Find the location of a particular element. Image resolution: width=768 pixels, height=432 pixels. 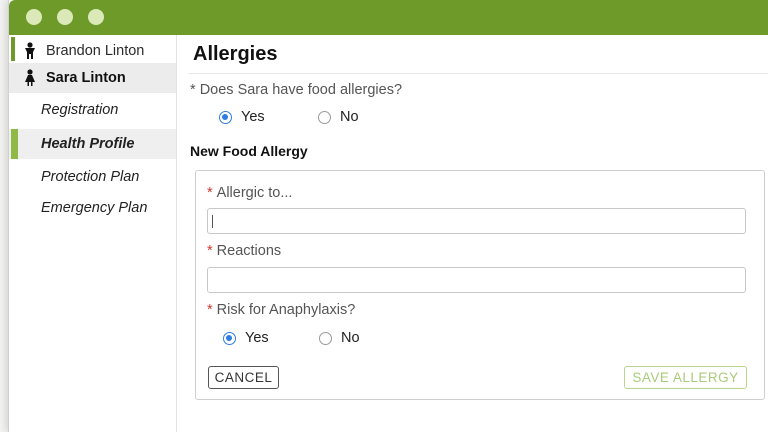

sidebar-item-health-profile: Health Profile is located at coordinates (92, 144).